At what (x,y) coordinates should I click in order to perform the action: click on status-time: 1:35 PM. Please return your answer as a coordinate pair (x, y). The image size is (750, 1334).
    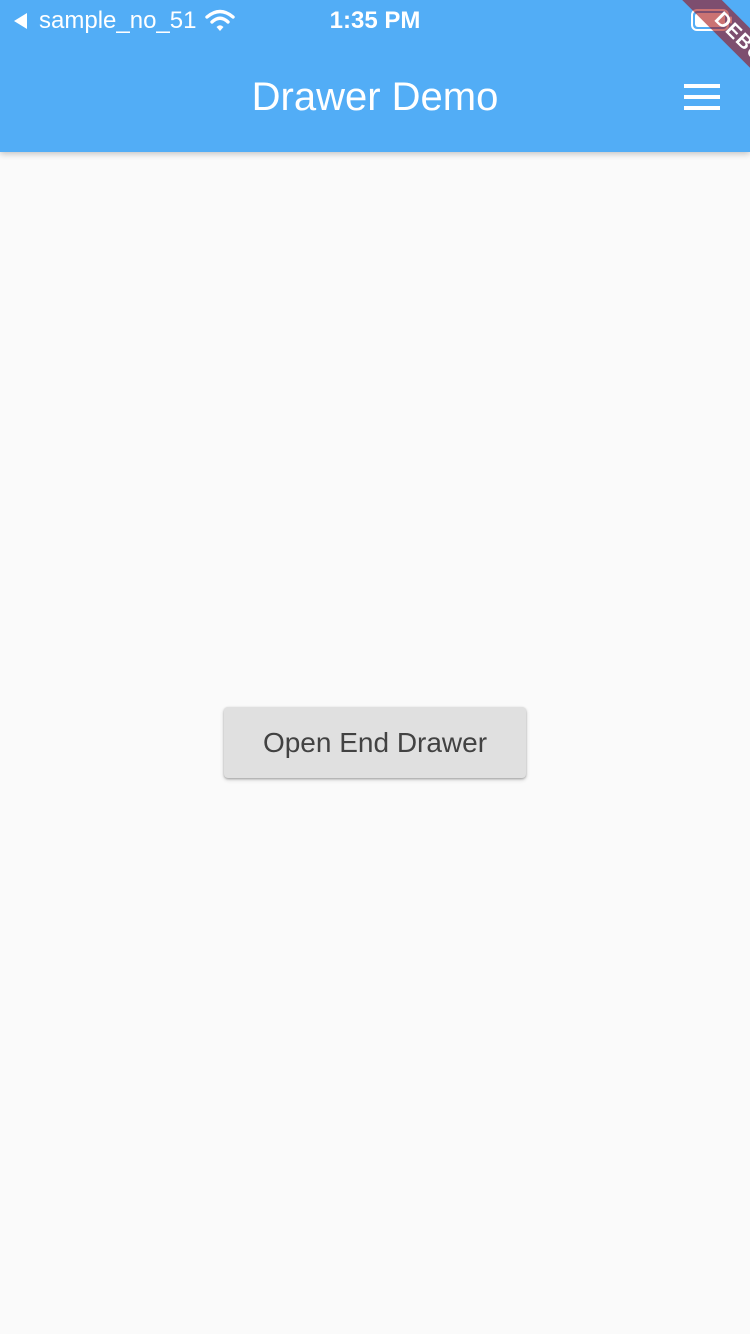
    Looking at the image, I should click on (375, 20).